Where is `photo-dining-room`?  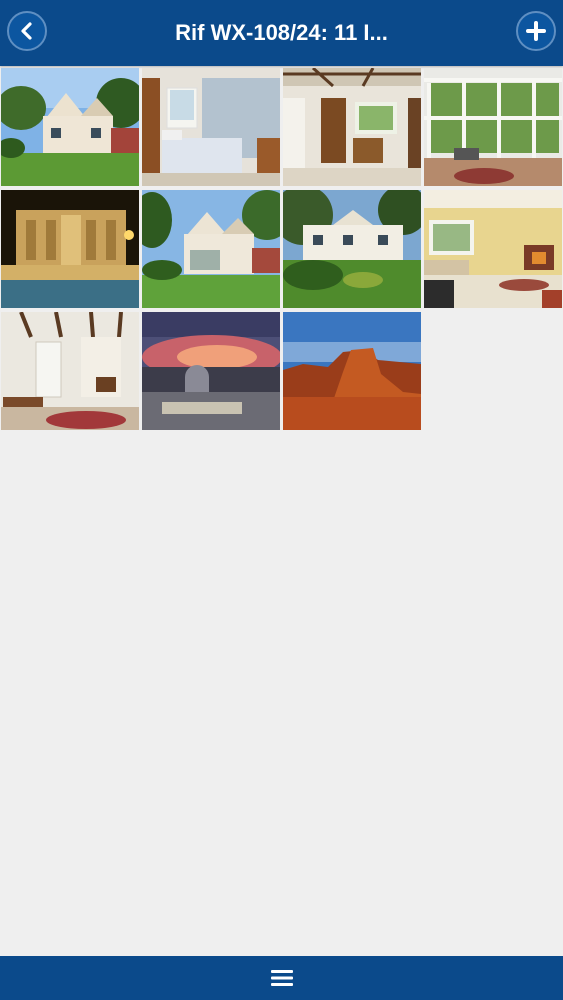 photo-dining-room is located at coordinates (352, 127).